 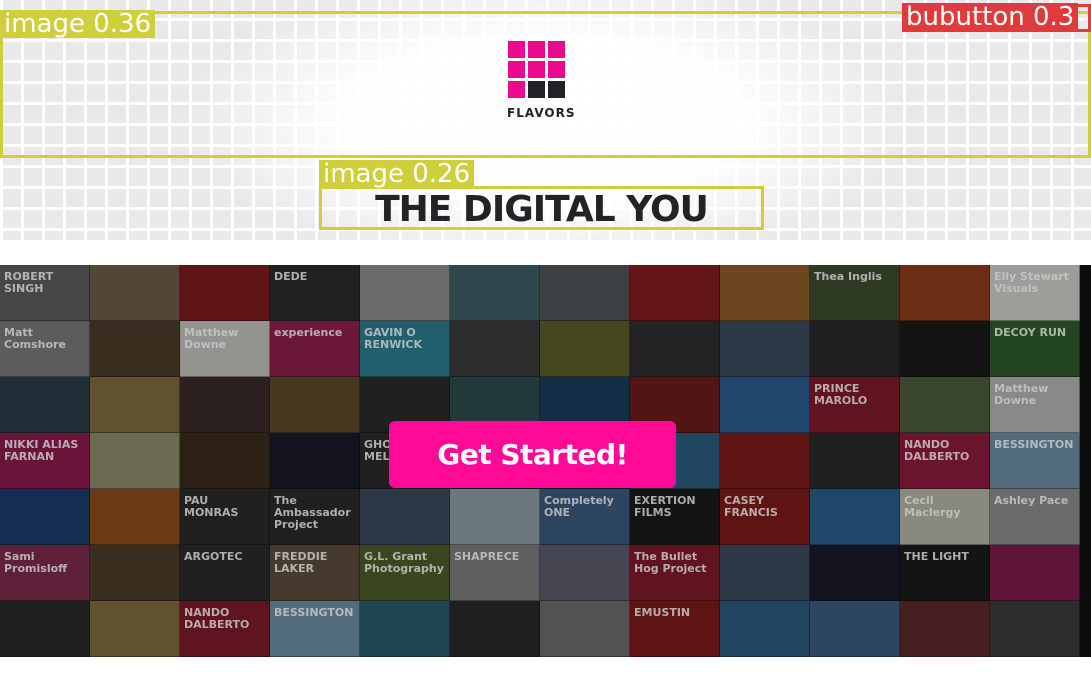 What do you see at coordinates (315, 349) in the screenshot?
I see `portfolio-tile: experience` at bounding box center [315, 349].